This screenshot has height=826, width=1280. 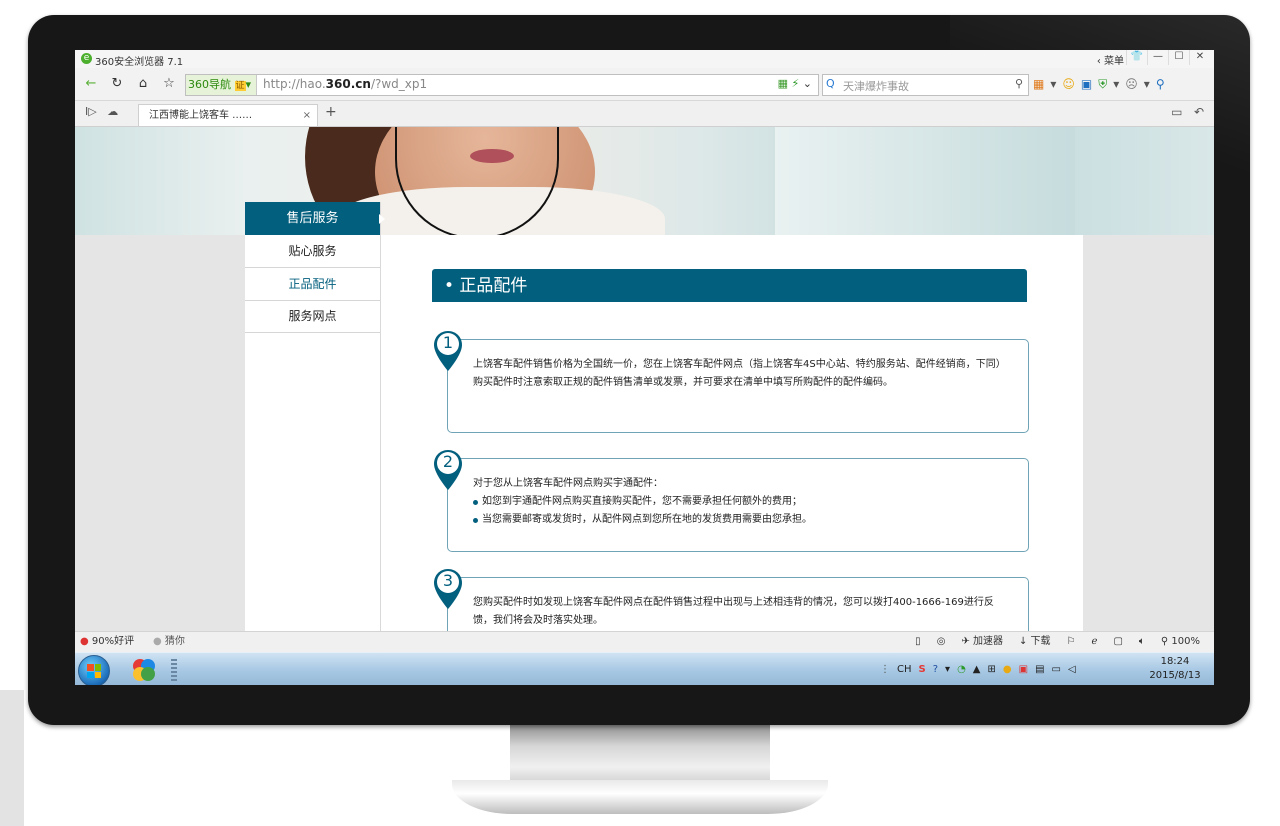 What do you see at coordinates (1057, 642) in the screenshot?
I see `statusbar-tools: ▯ ◎ ✈ 加速器 ↓ 下载 ⚐ ℯ ▢ 🔈︎ ⚲ 100%` at bounding box center [1057, 642].